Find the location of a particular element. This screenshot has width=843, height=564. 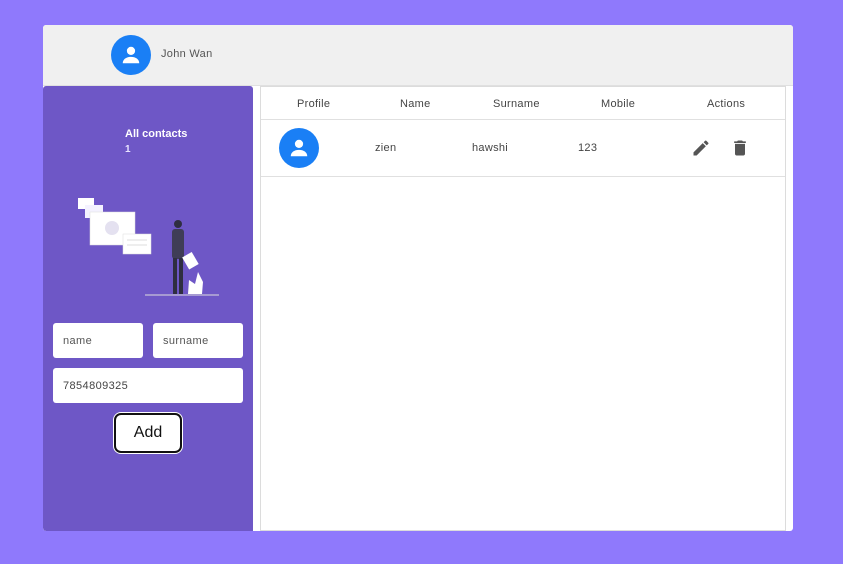

table-row: zien hawshi 123 is located at coordinates (523, 148).